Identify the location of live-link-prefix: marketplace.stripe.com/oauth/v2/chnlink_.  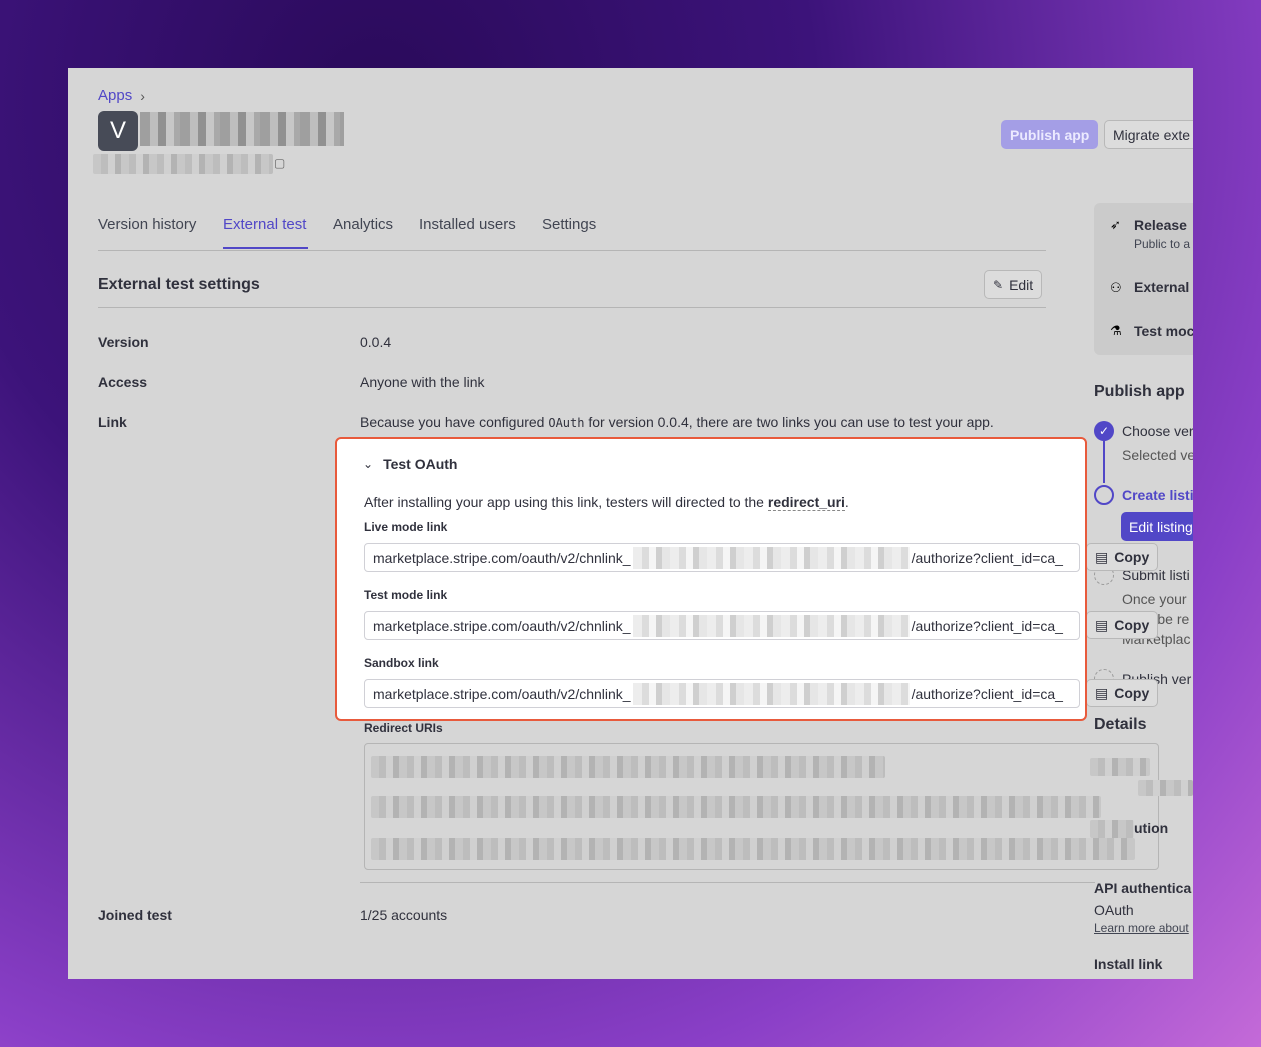
(502, 557).